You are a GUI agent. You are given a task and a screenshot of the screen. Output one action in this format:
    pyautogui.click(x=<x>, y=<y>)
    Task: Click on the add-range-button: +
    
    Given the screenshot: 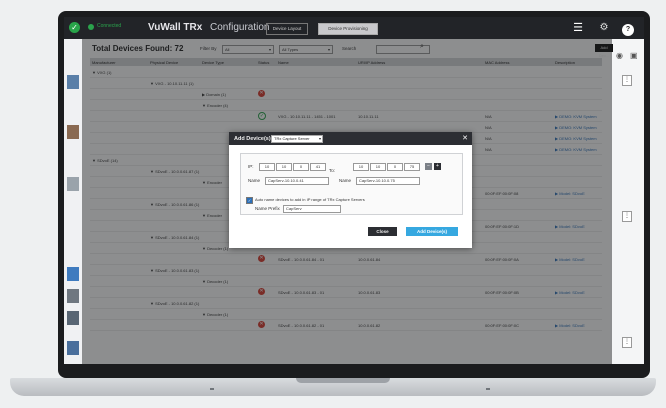 What is the action you would take?
    pyautogui.click(x=437, y=166)
    